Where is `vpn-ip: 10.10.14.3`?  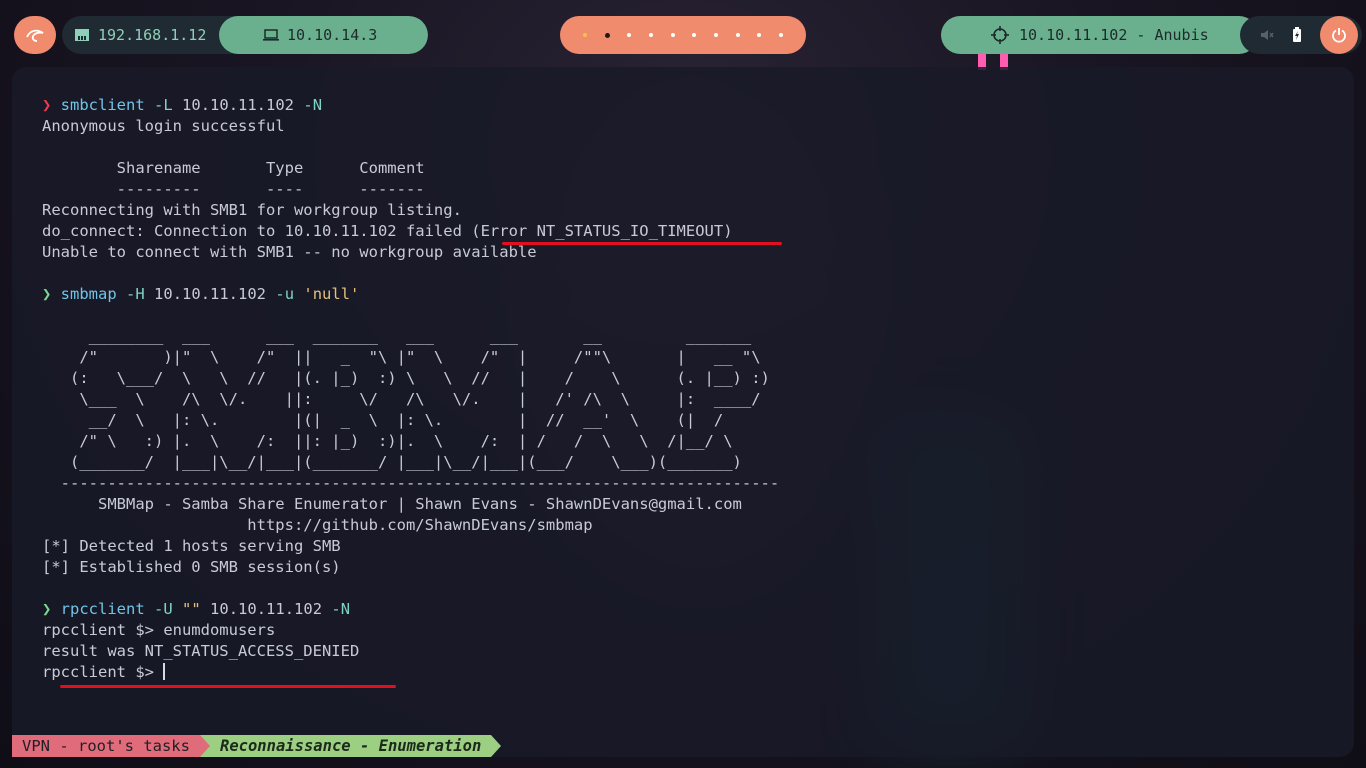 vpn-ip: 10.10.14.3 is located at coordinates (323, 35).